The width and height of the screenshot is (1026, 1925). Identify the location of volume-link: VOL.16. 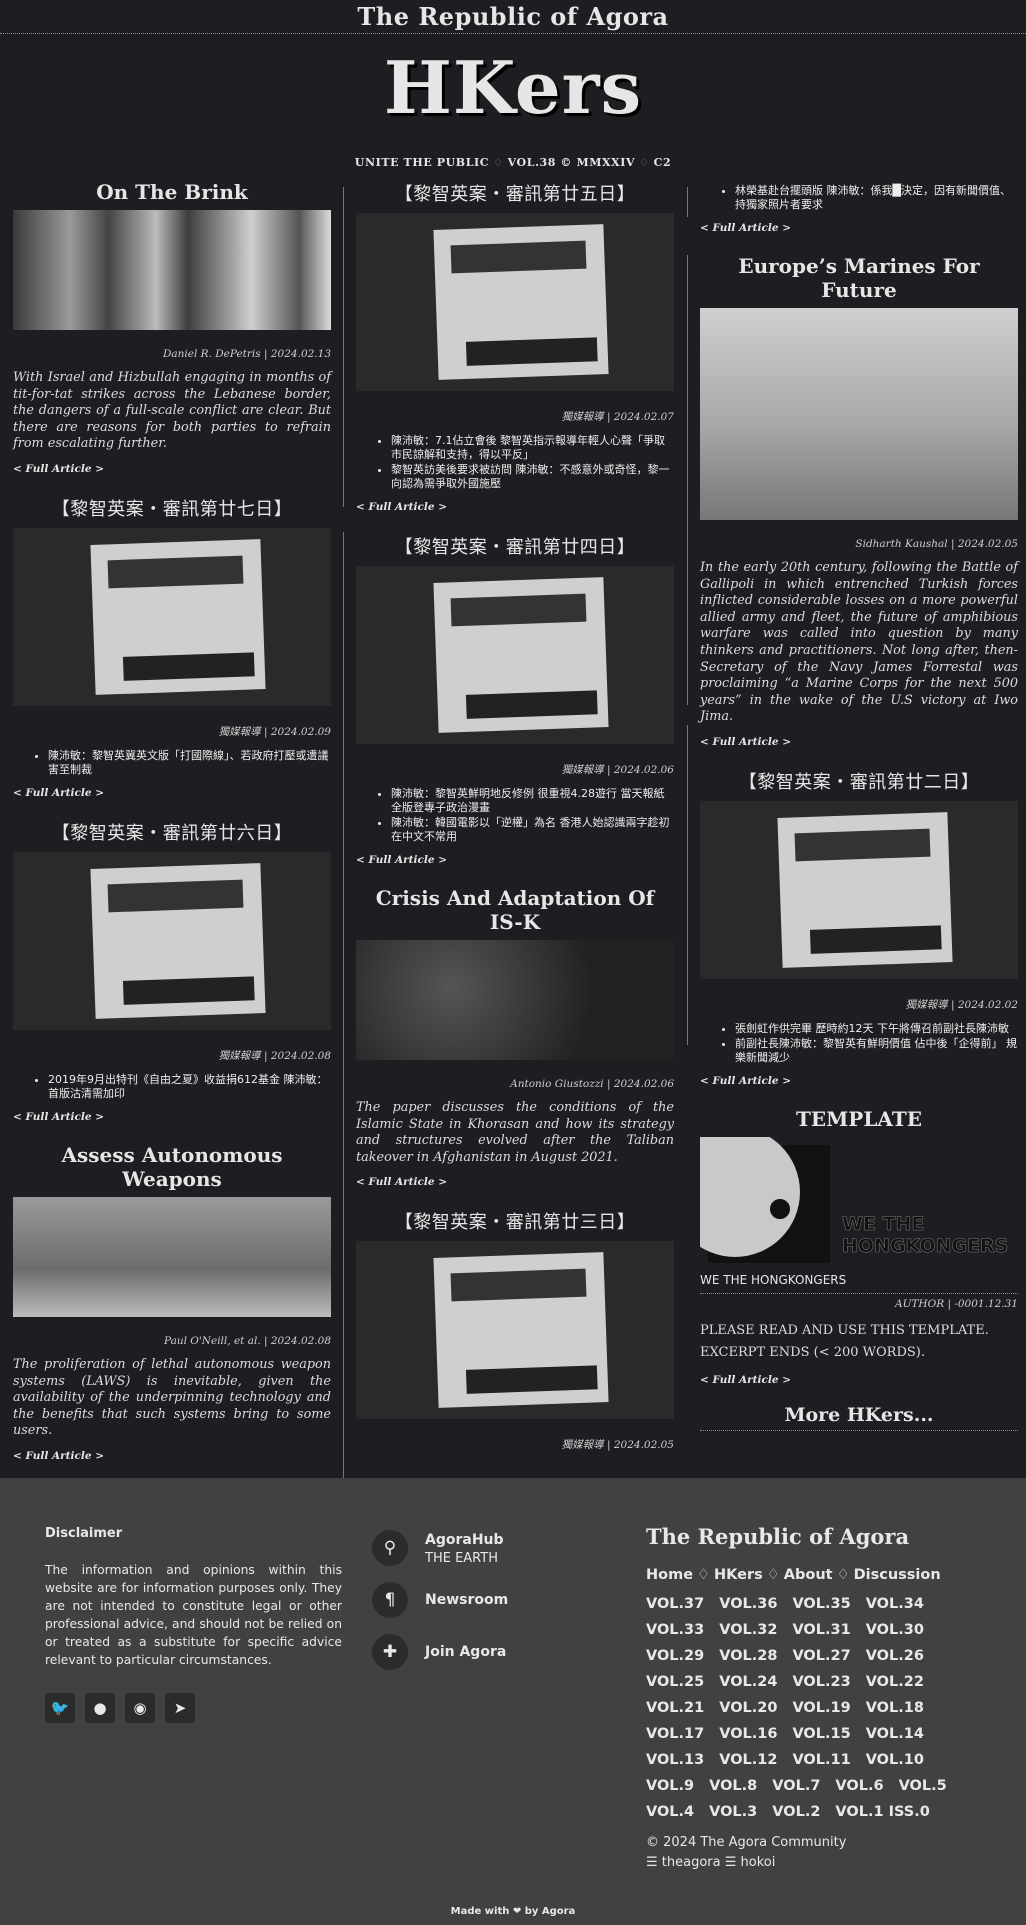
(748, 1734).